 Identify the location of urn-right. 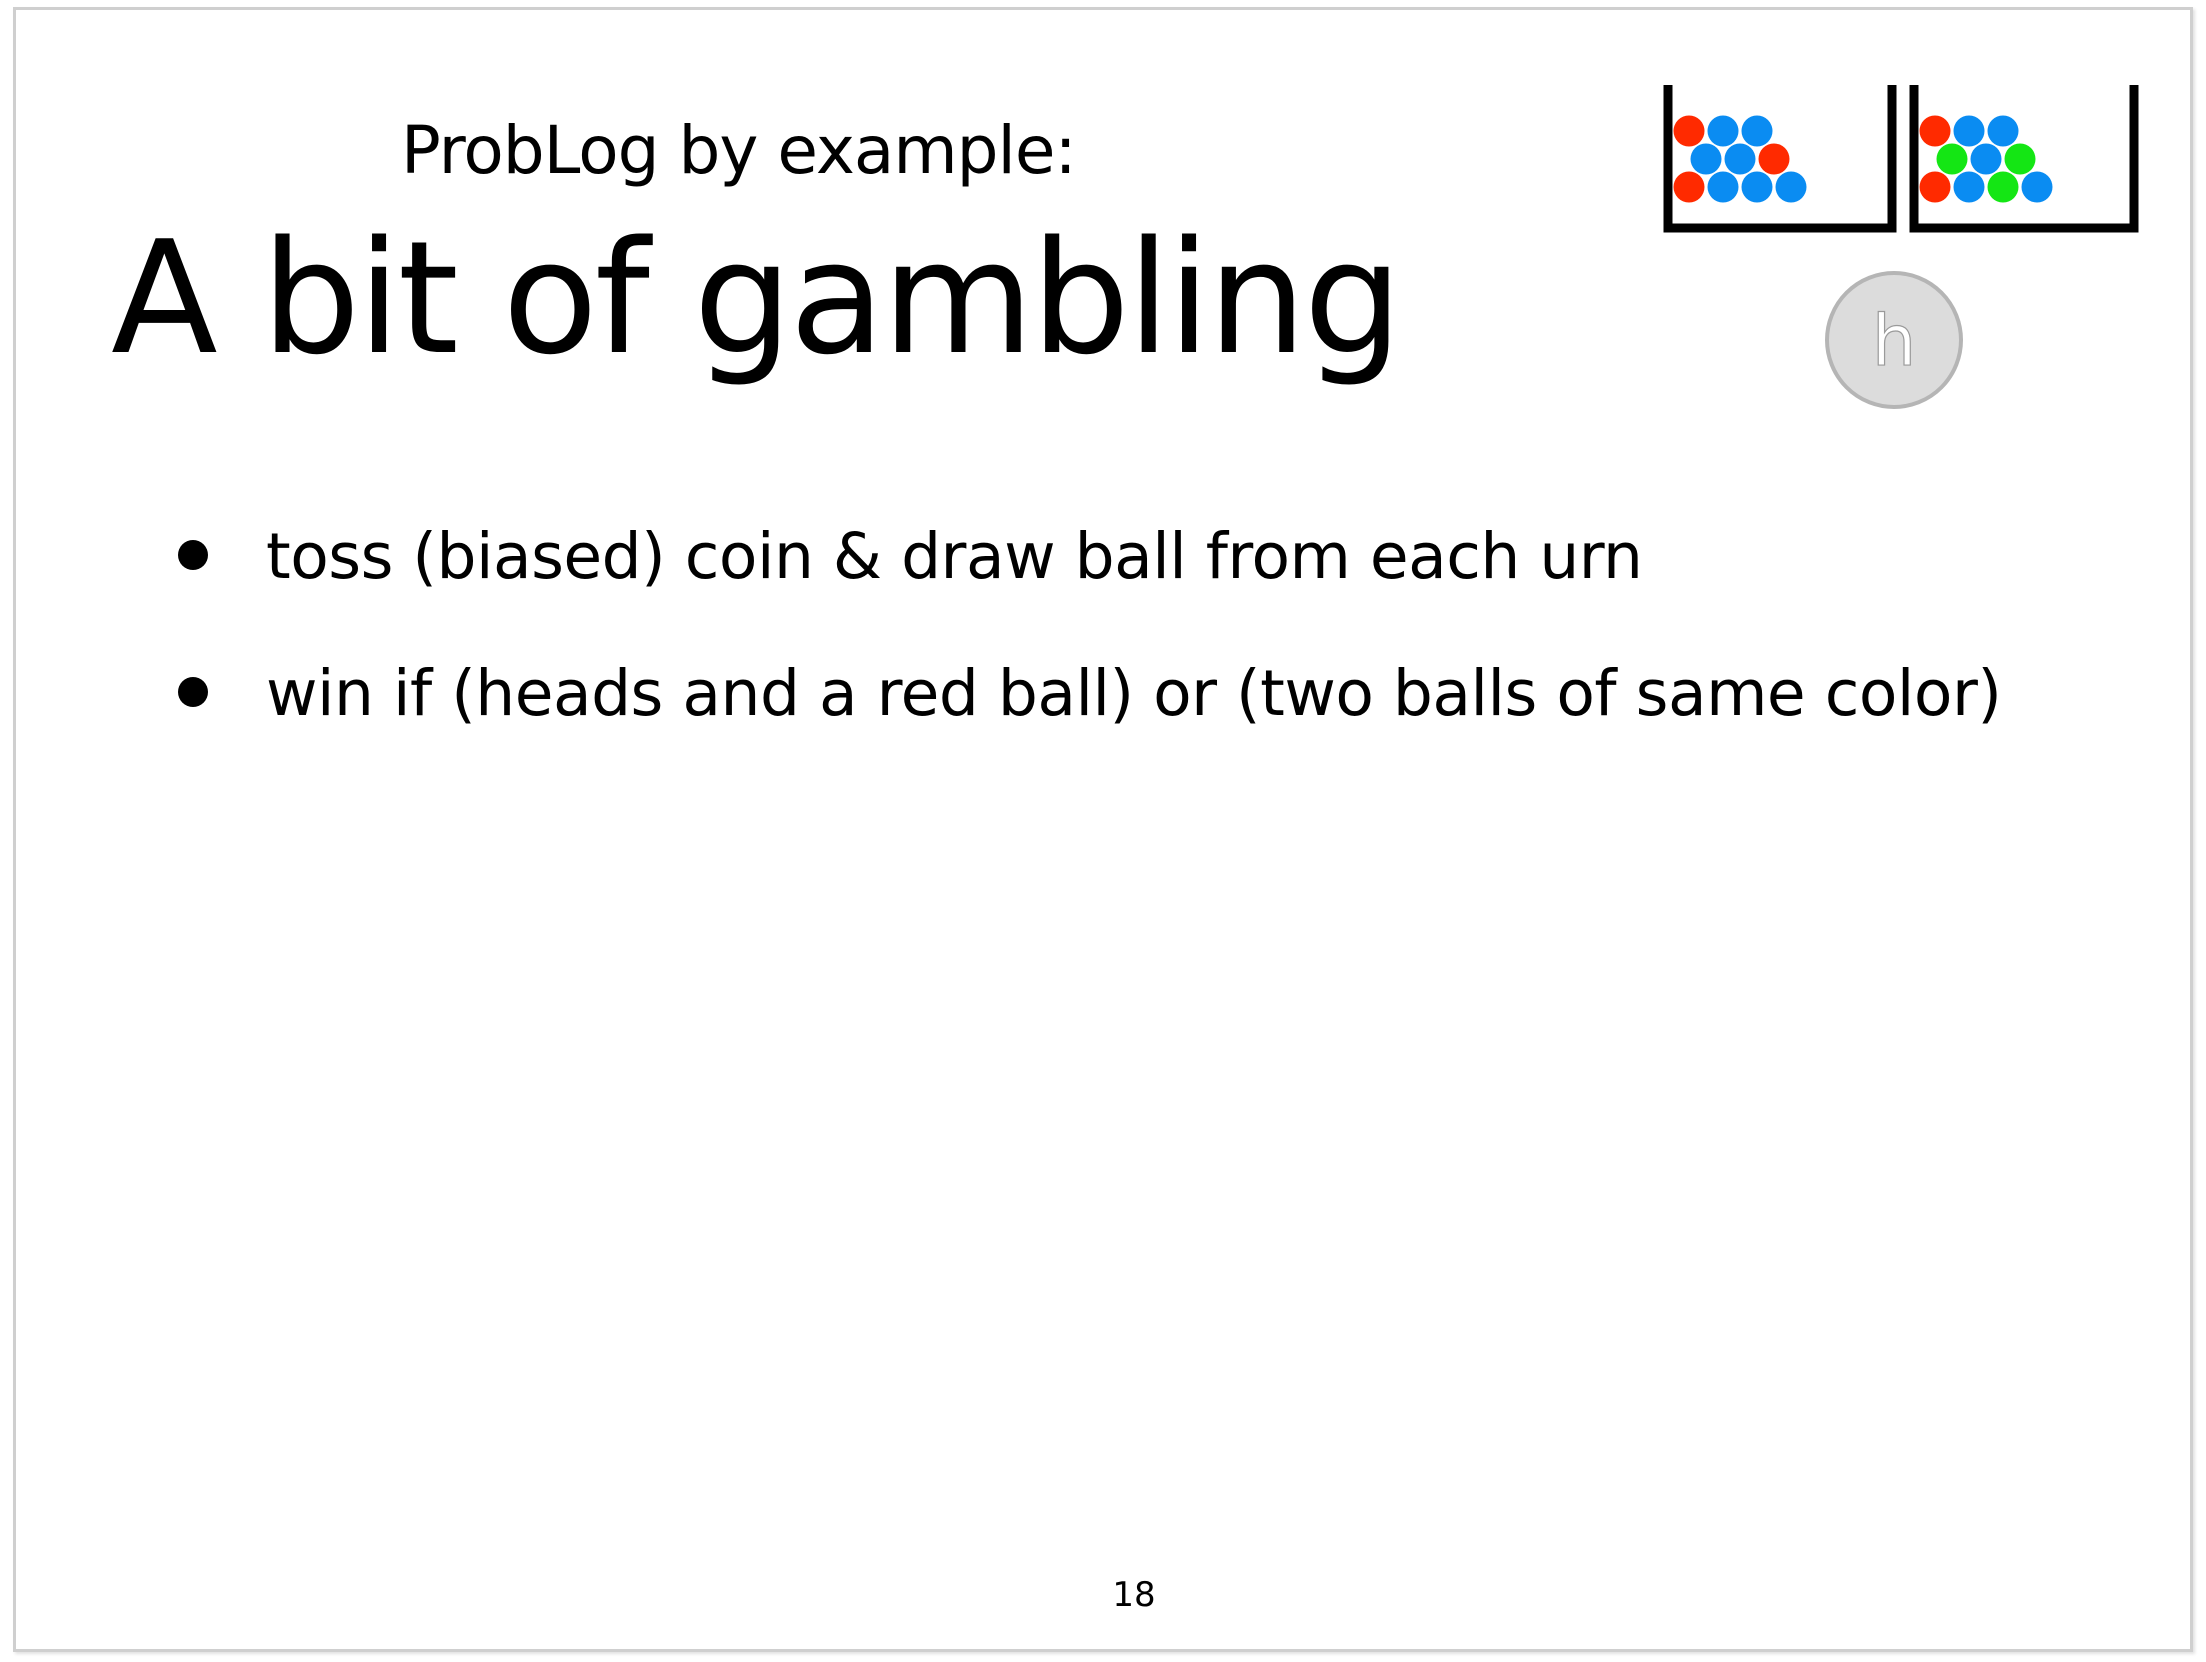
(2024, 159).